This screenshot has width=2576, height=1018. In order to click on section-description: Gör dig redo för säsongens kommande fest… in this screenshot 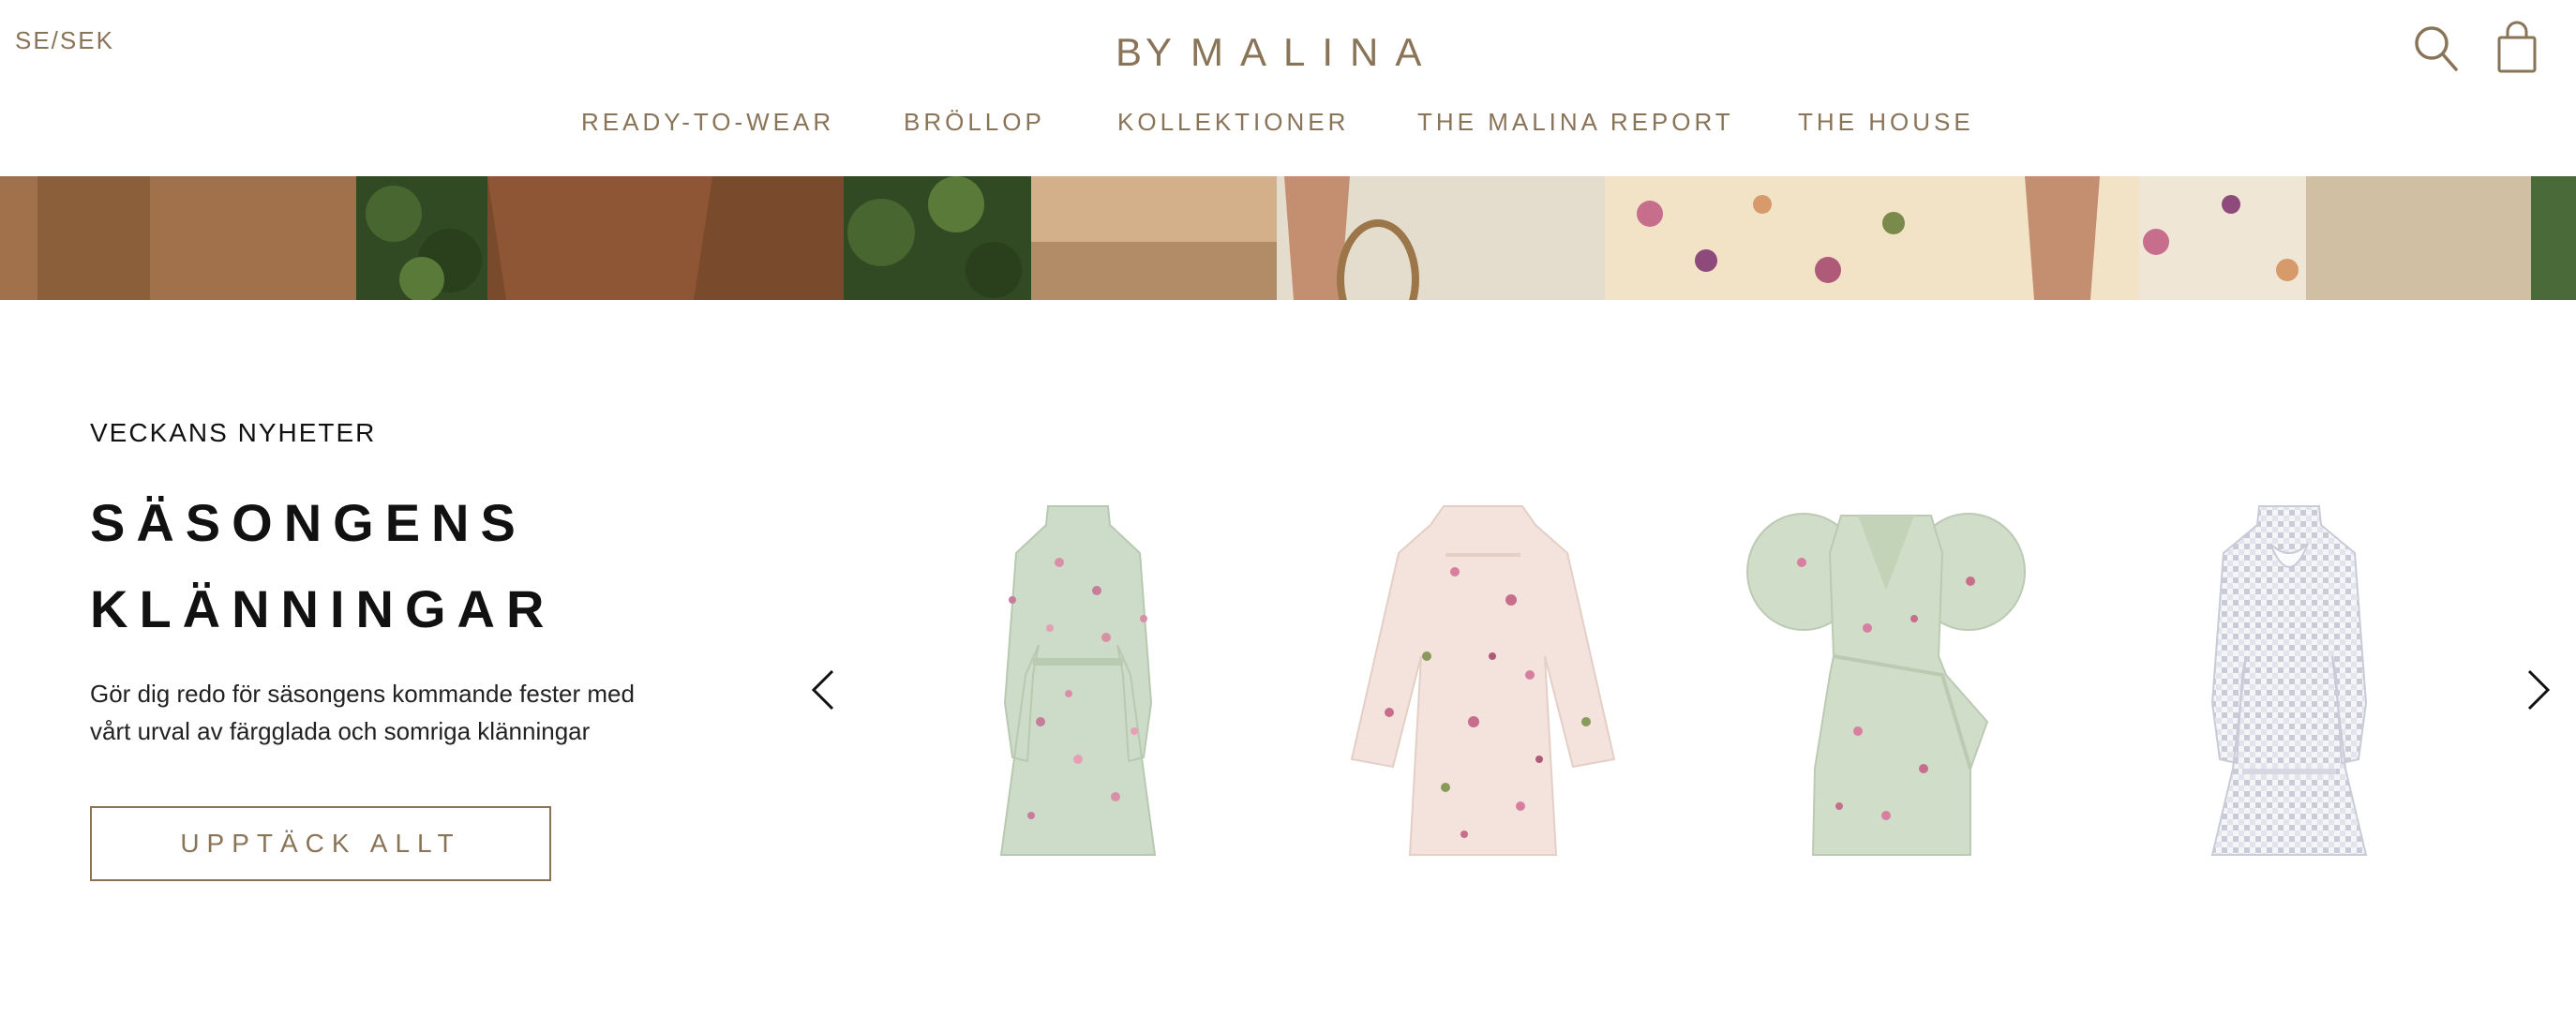, I will do `click(362, 713)`.